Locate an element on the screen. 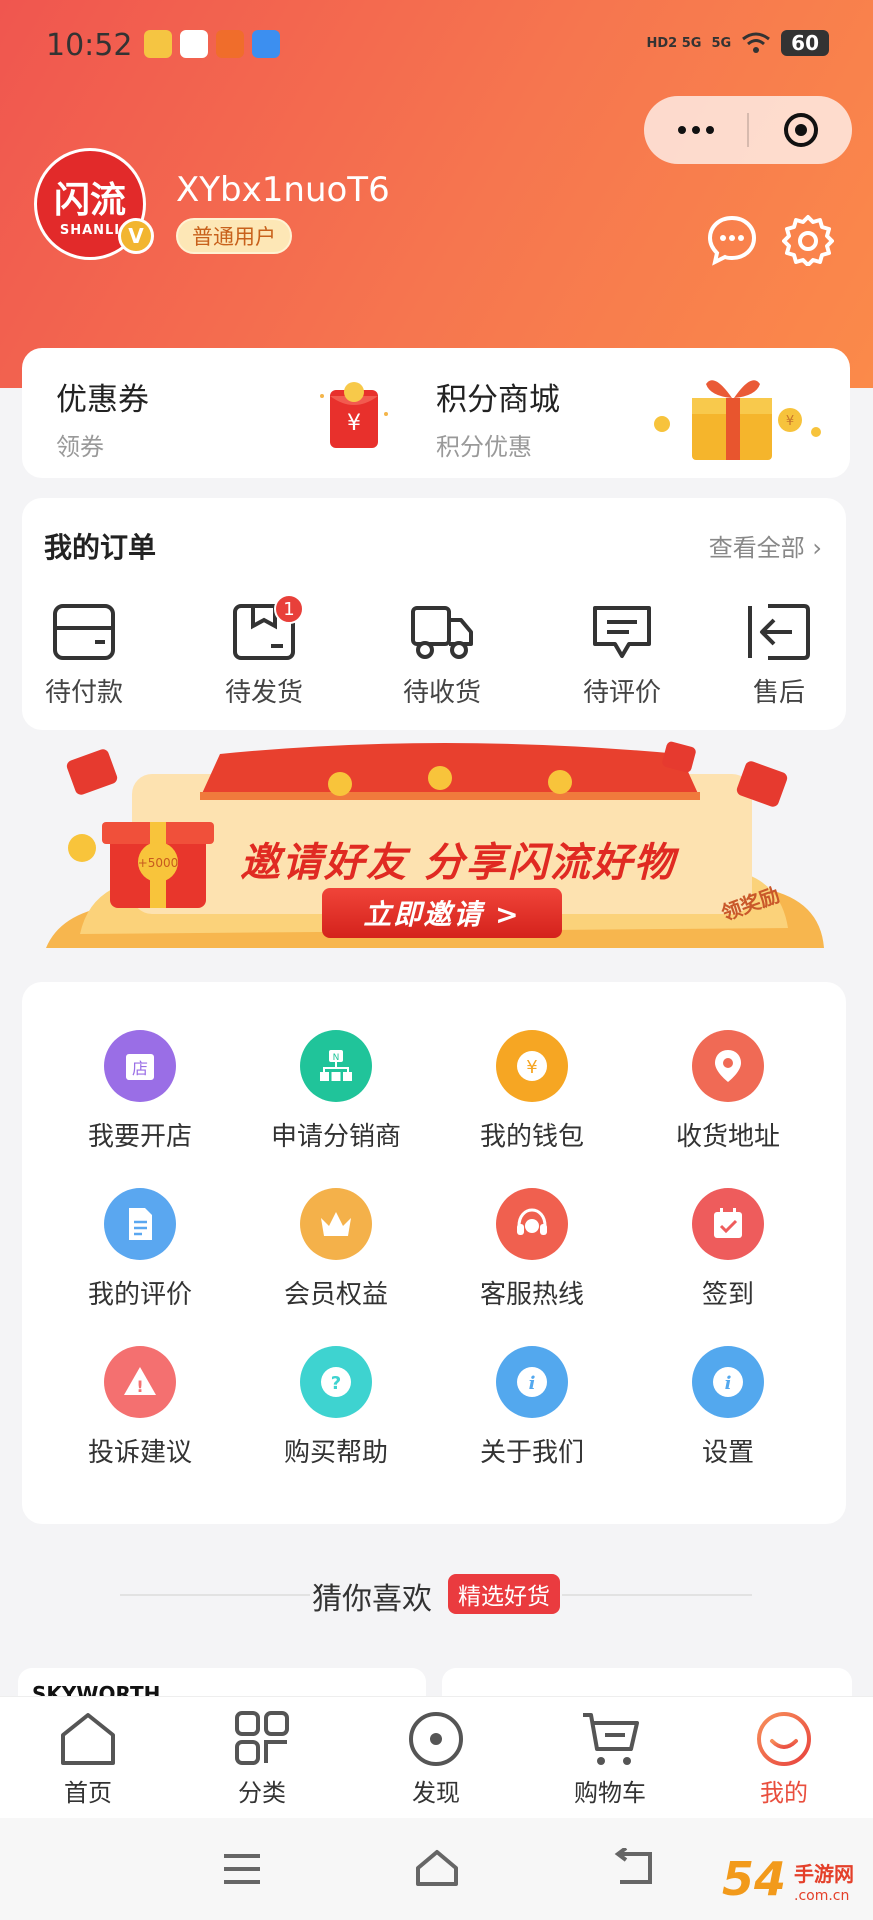 This screenshot has width=873, height=1920. service-about-us: i 关于我们 is located at coordinates (532, 1407).